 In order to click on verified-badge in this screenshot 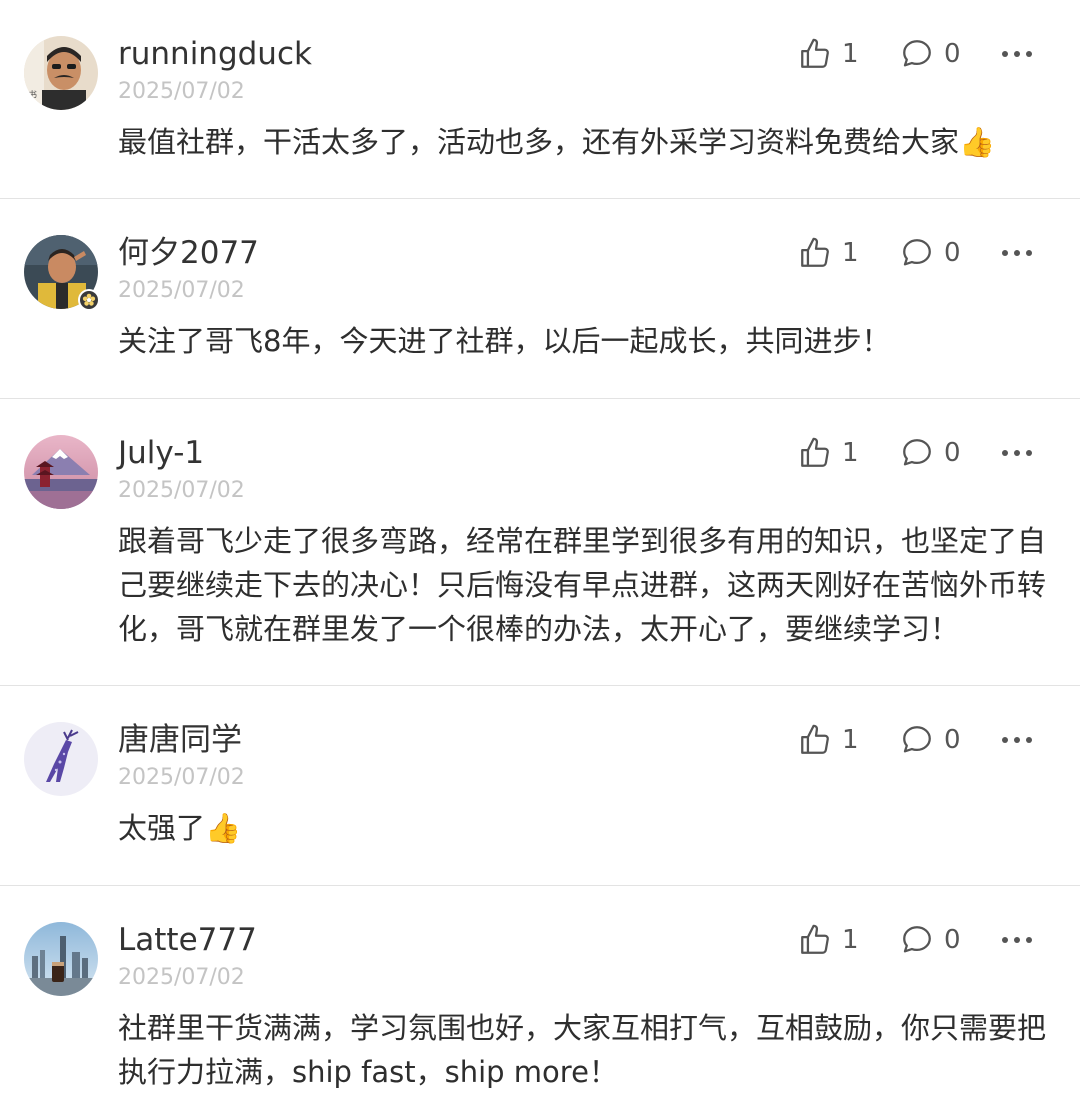, I will do `click(89, 300)`.